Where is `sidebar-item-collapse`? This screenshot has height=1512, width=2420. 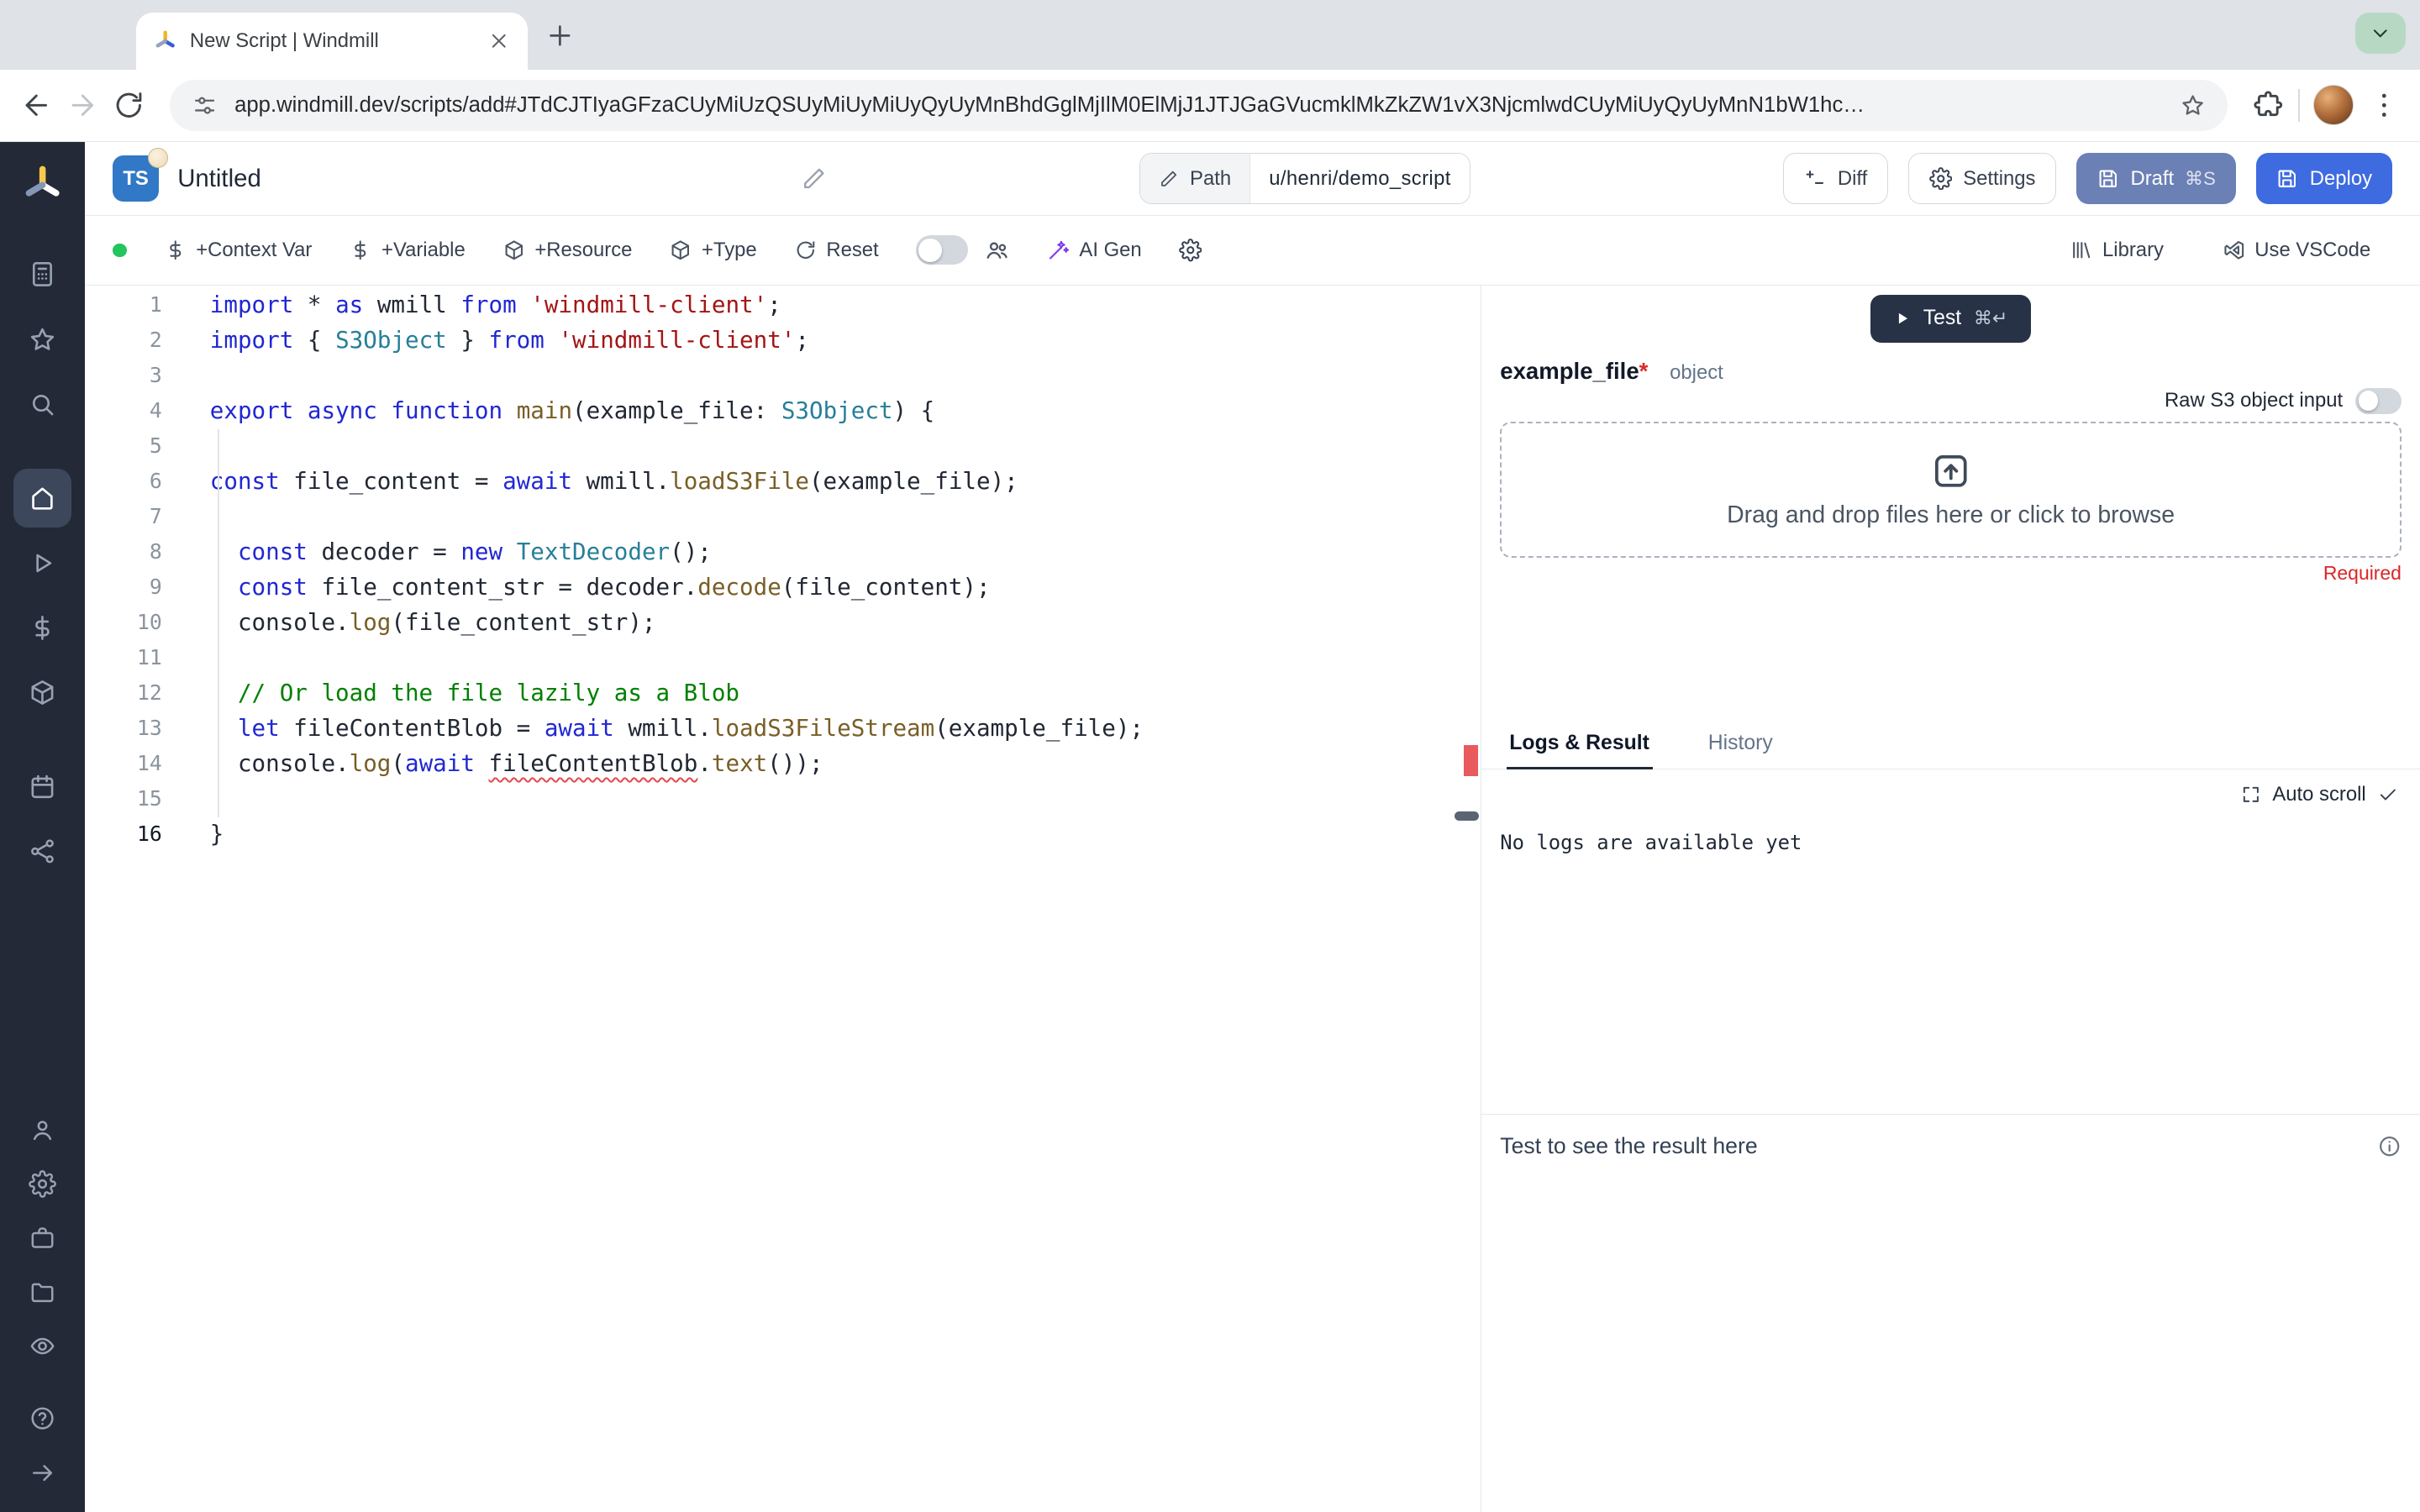 sidebar-item-collapse is located at coordinates (42, 1473).